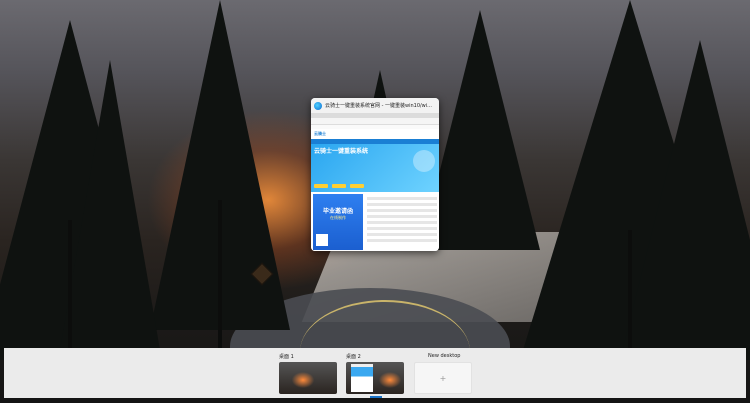 Image resolution: width=750 pixels, height=403 pixels. What do you see at coordinates (322, 240) in the screenshot?
I see `qr-code` at bounding box center [322, 240].